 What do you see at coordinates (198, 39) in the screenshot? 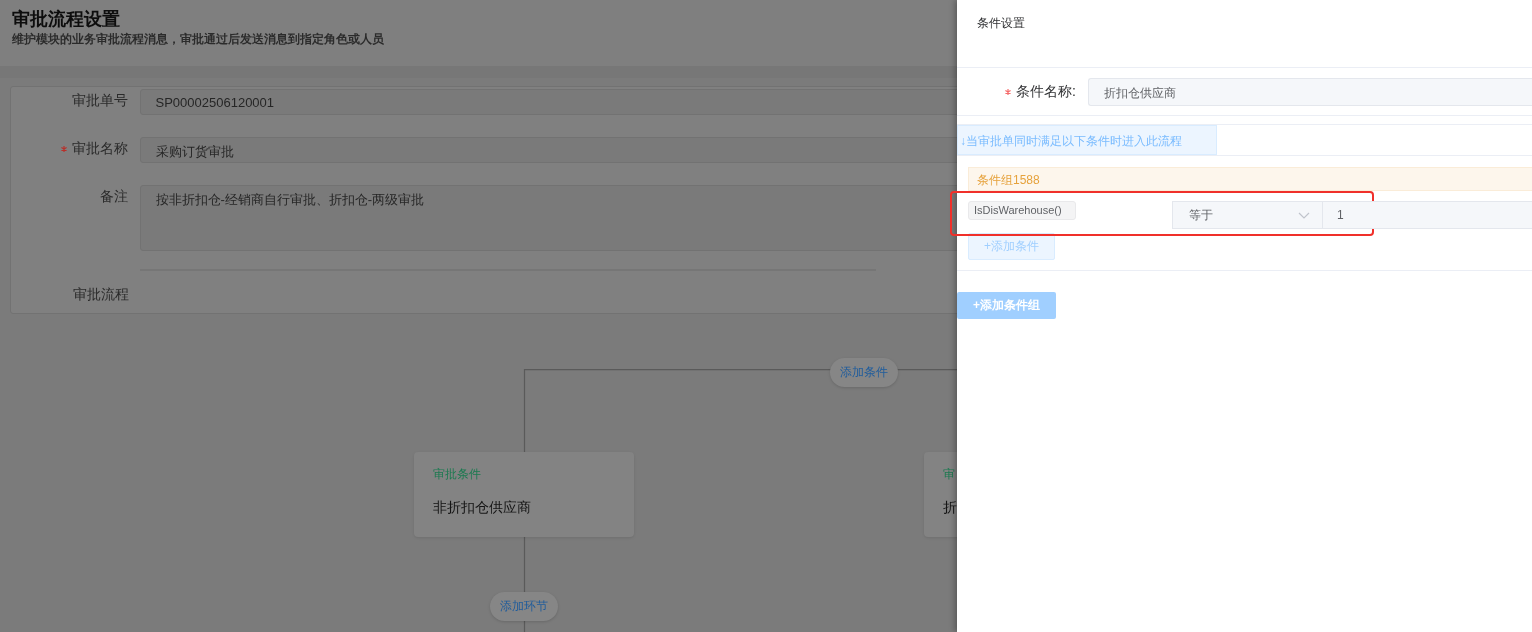
I see `page-subtitle: 维护模块的业务审批流程消息，审批通过后发送消息到指定角色或人员` at bounding box center [198, 39].